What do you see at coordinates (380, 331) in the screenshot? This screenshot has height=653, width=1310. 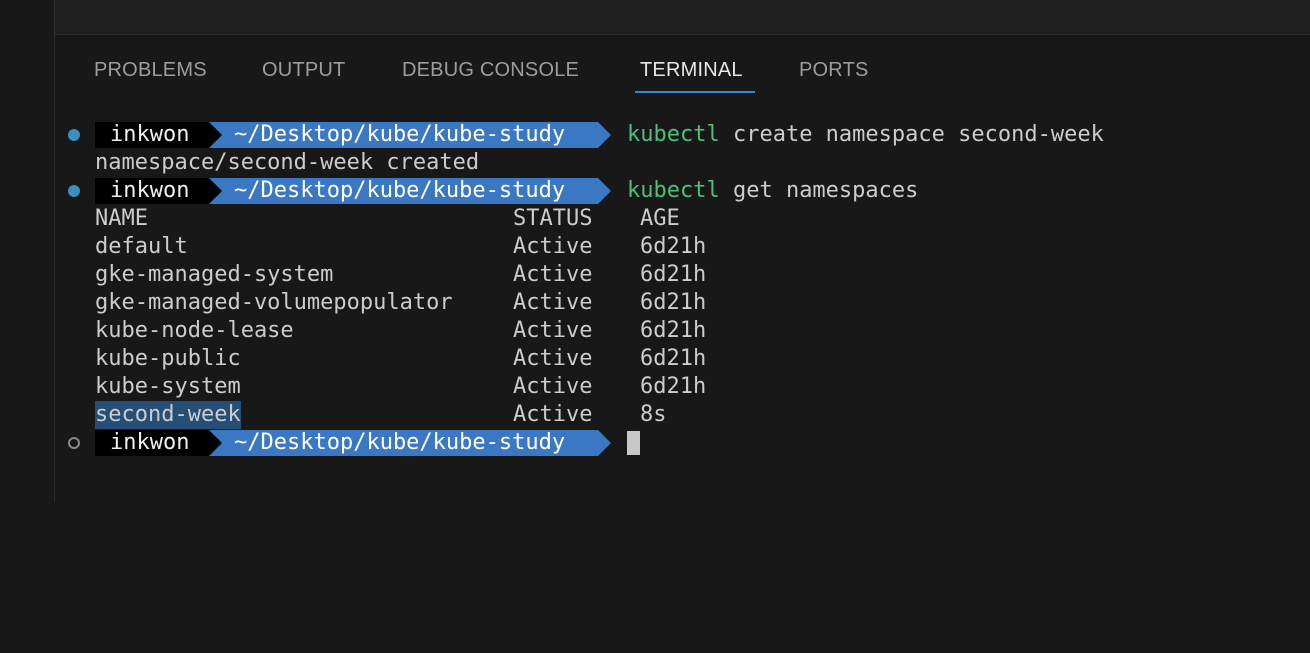 I see `table-row: kube-node-lease Active 6d21h` at bounding box center [380, 331].